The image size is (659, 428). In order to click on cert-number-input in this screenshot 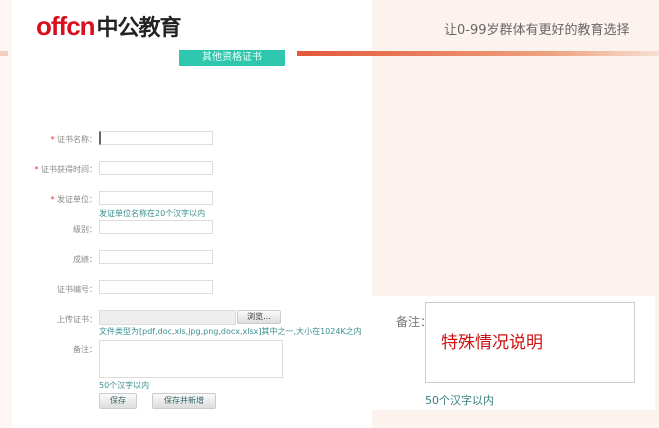, I will do `click(156, 287)`.